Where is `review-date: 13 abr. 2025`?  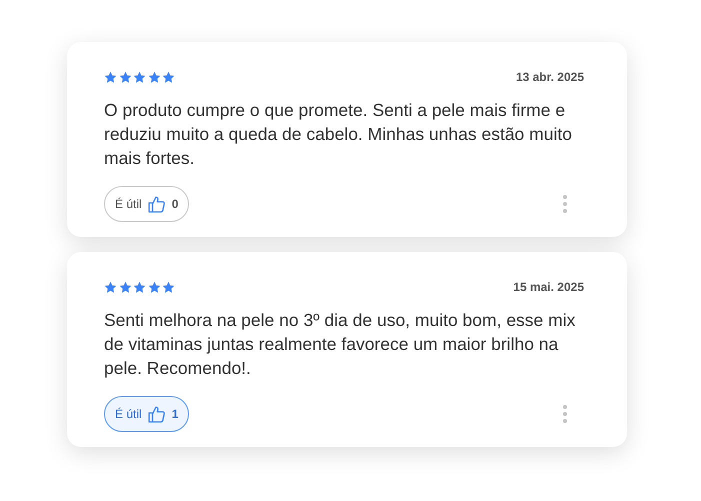 review-date: 13 abr. 2025 is located at coordinates (550, 77).